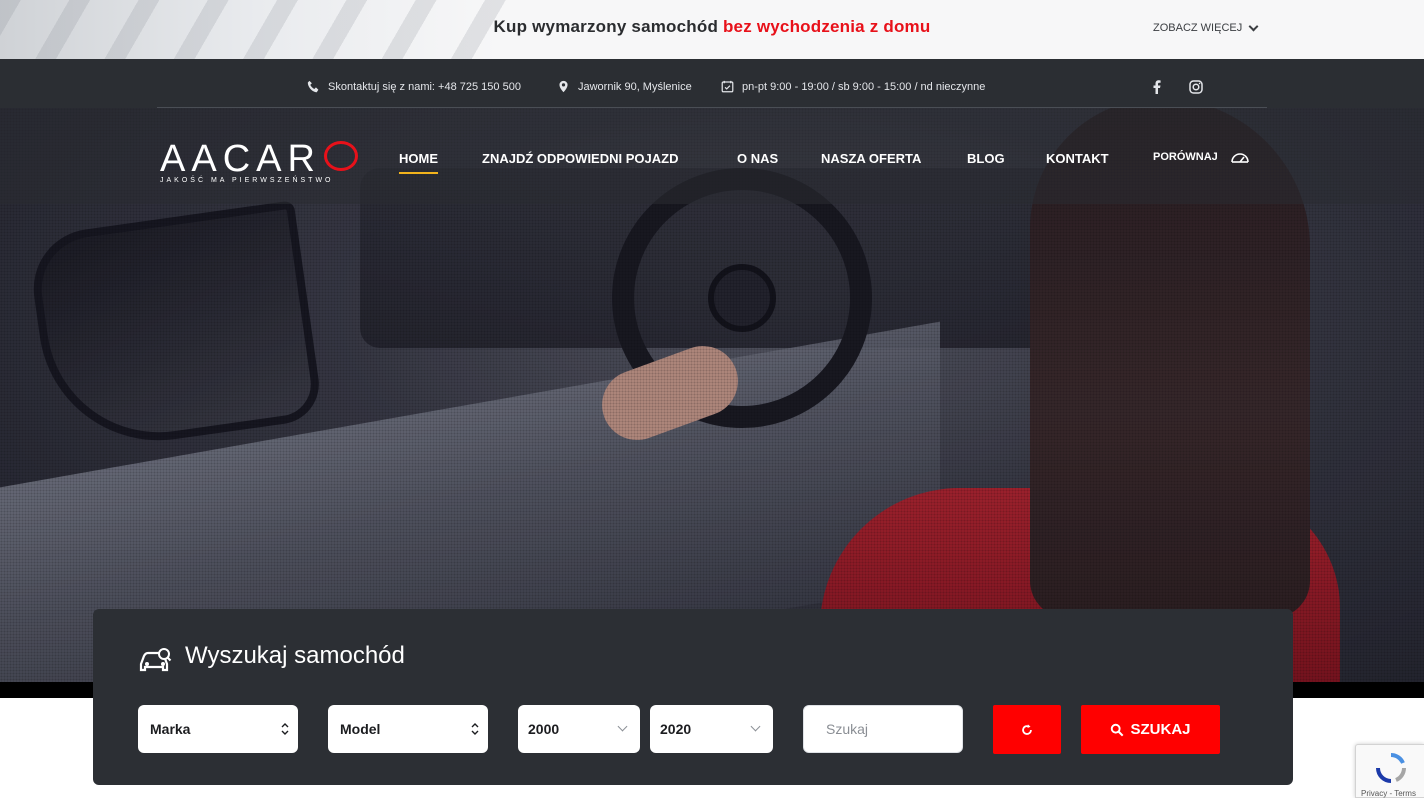 The width and height of the screenshot is (1424, 798). Describe the element at coordinates (563, 86) in the screenshot. I see `map-pin-icon` at that location.